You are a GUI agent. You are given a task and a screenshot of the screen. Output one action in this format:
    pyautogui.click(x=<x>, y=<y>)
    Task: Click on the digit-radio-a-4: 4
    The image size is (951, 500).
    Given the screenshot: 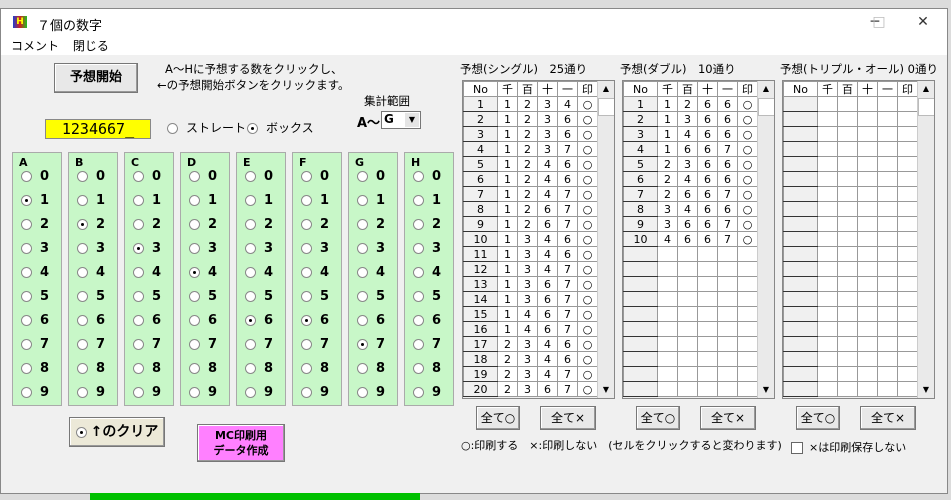 What is the action you would take?
    pyautogui.click(x=35, y=272)
    